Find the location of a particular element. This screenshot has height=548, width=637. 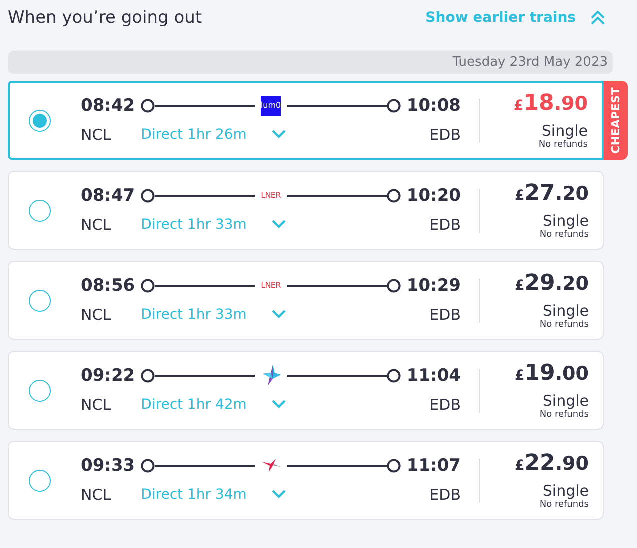

journey-card: 08:42 lum0 10:08 NCL Direct 1hr 26m EDB £18.90 Single No refunds is located at coordinates (306, 120).